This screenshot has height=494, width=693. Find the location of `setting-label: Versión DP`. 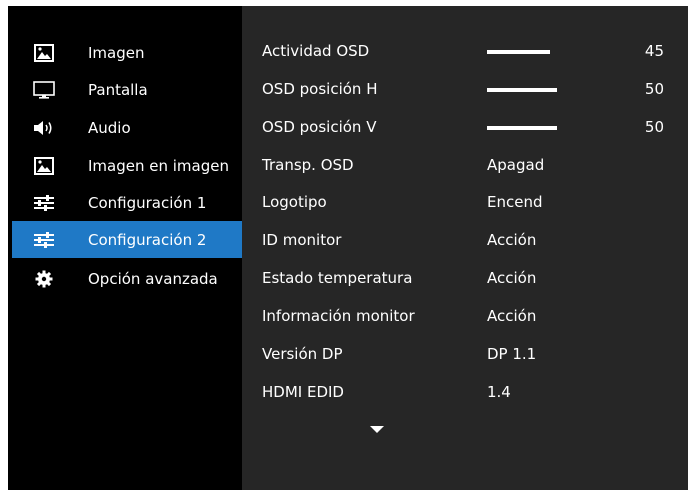

setting-label: Versión DP is located at coordinates (302, 354).